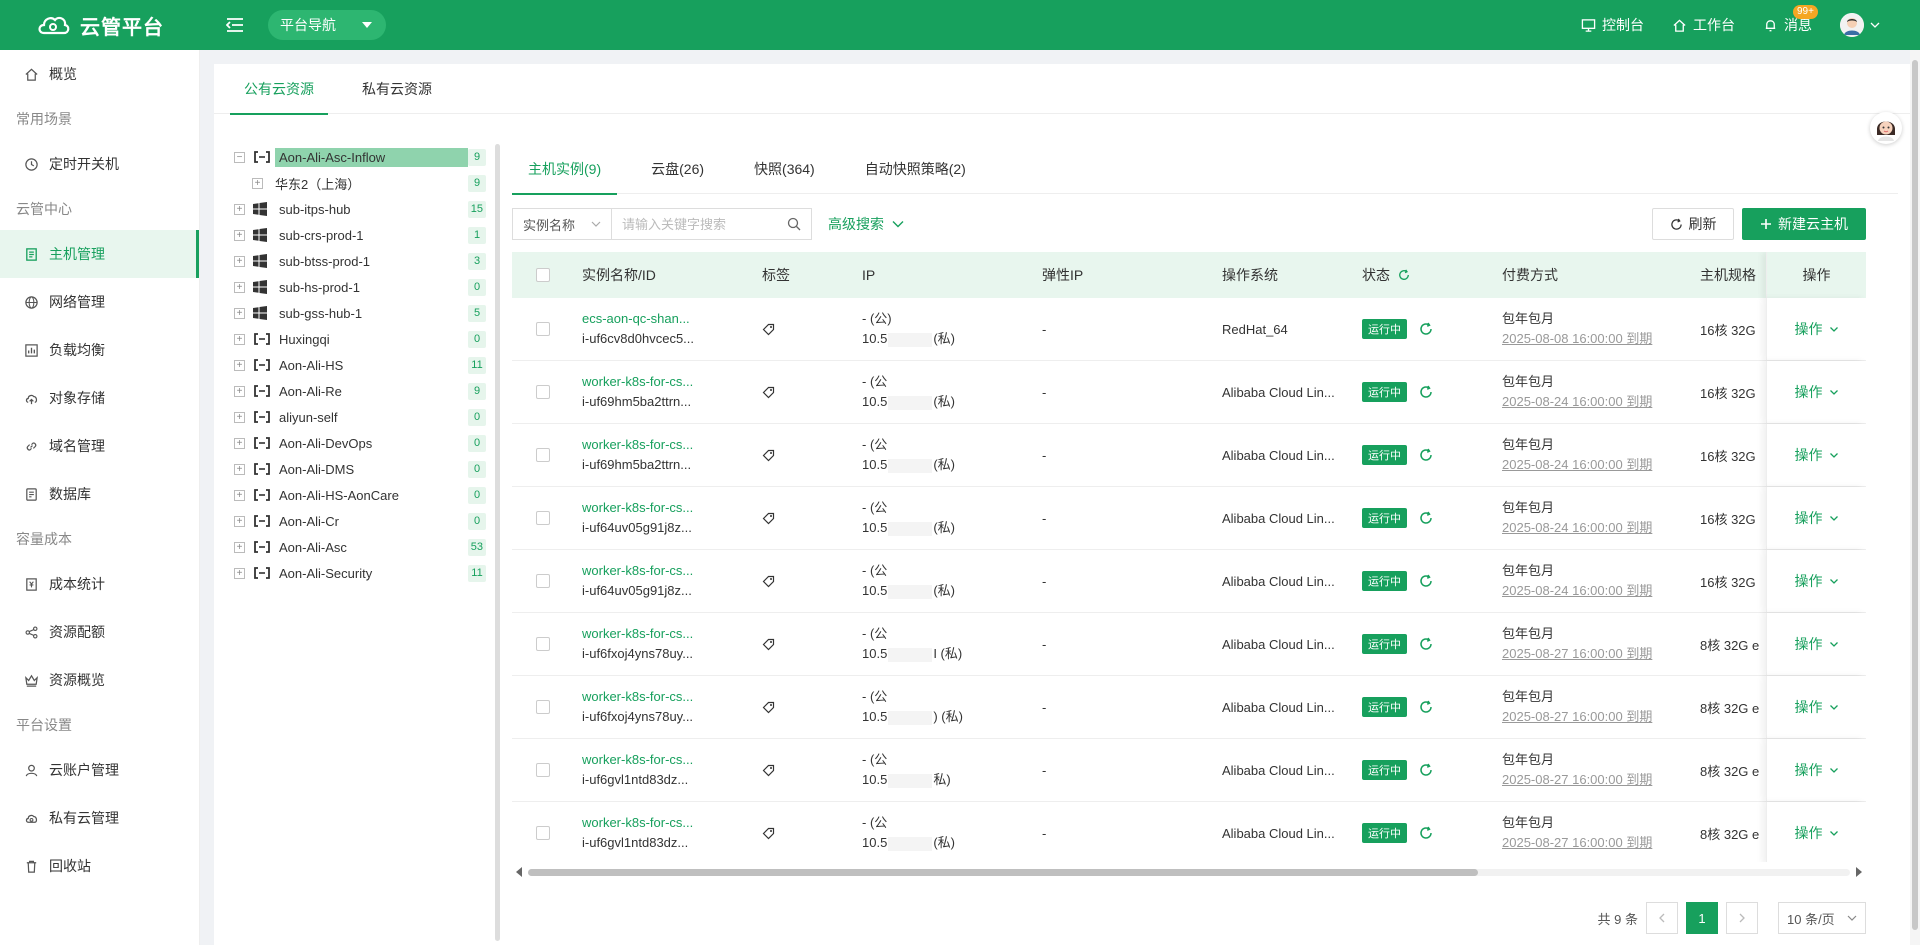 This screenshot has height=945, width=1920. What do you see at coordinates (519, 872) in the screenshot?
I see `scroll-left-icon` at bounding box center [519, 872].